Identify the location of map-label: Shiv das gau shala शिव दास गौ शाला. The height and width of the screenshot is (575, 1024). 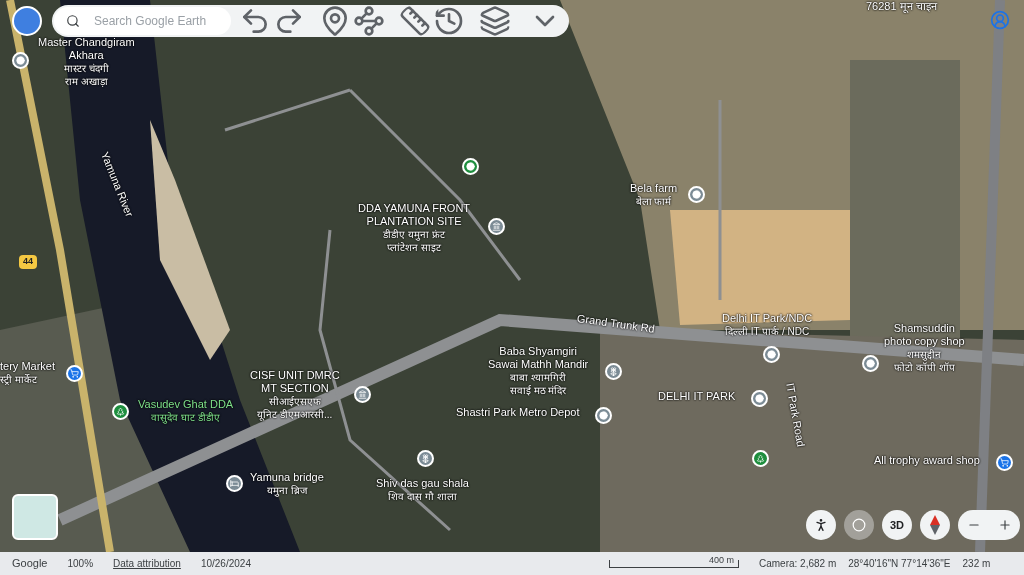
(422, 490).